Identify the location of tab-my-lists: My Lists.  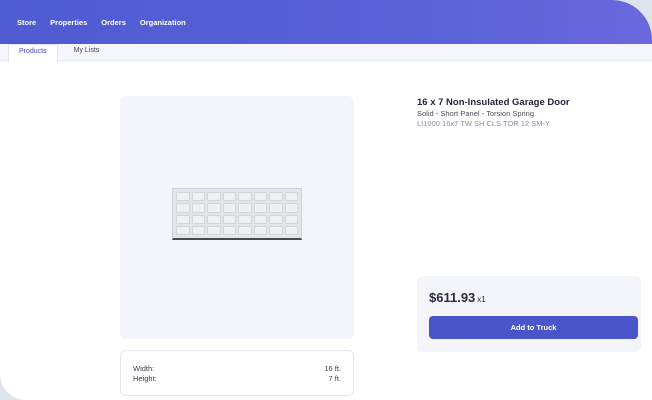
(84, 52).